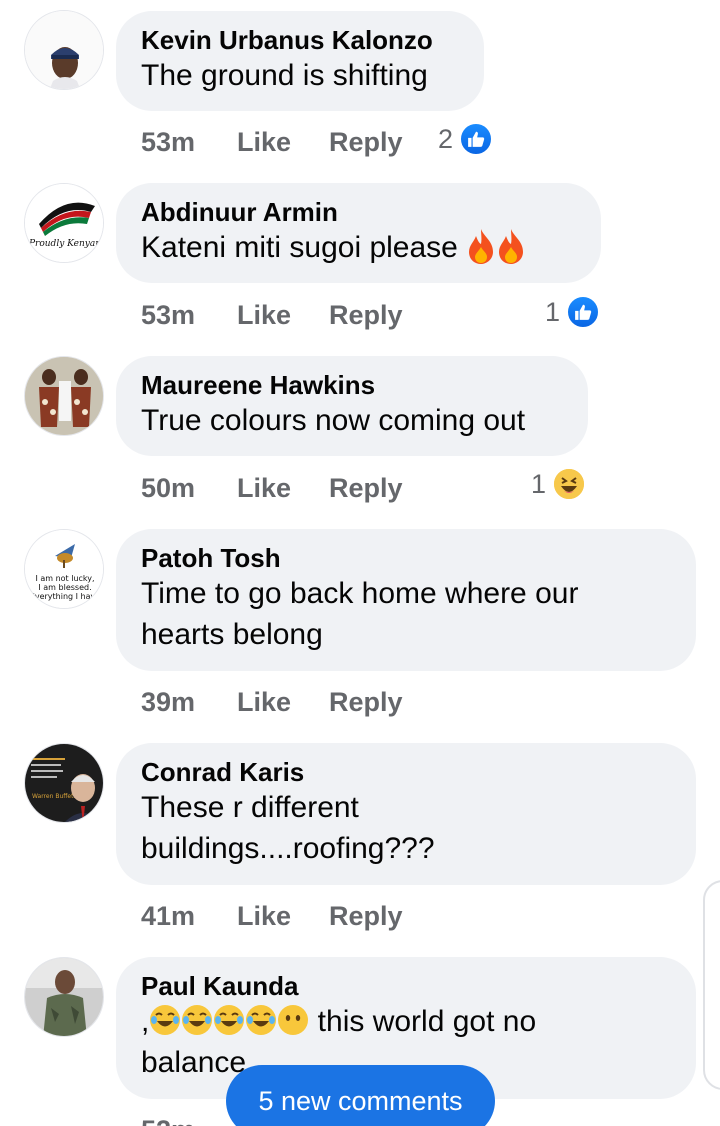 The width and height of the screenshot is (720, 1126). Describe the element at coordinates (360, 1095) in the screenshot. I see `new-comments-button: 5 new comments` at that location.